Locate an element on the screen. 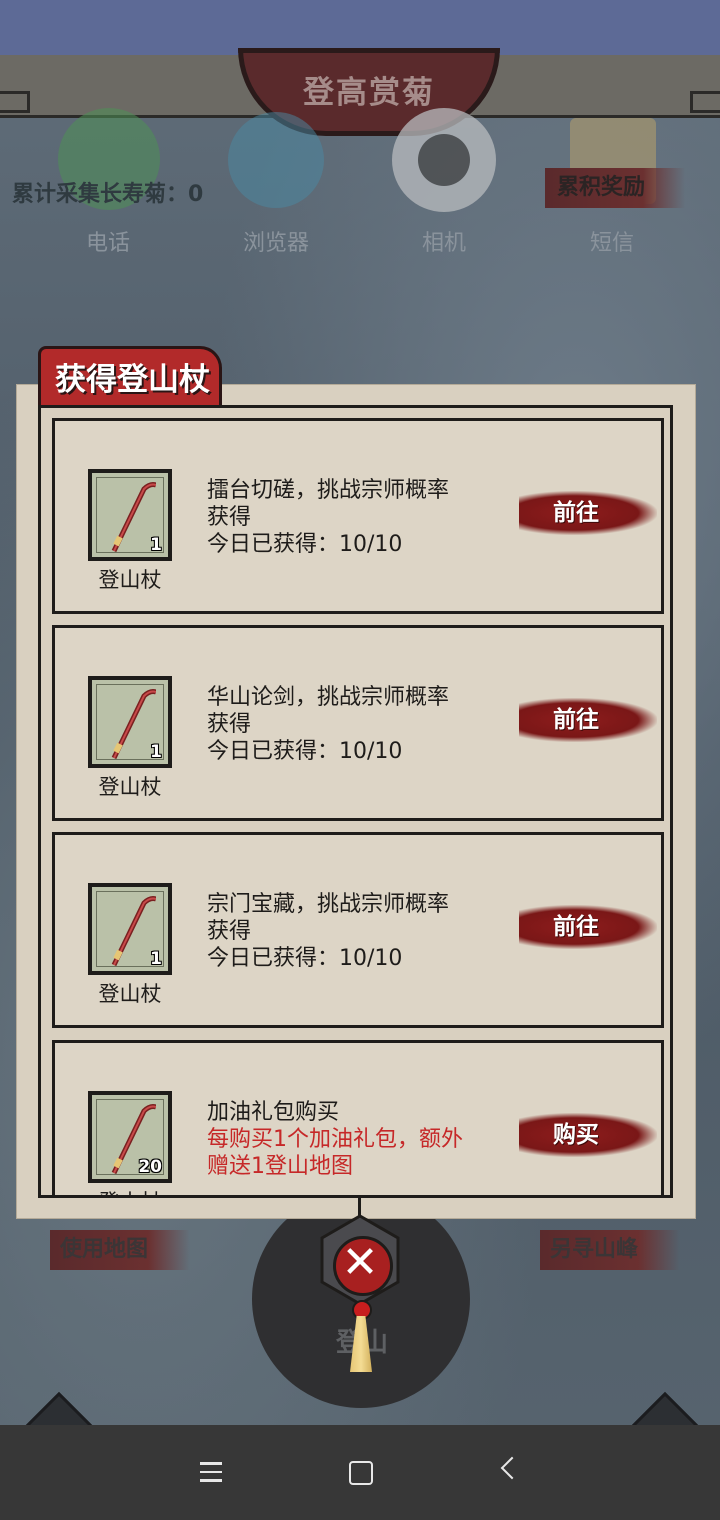  source-card: 1 登山杖 宗门宝藏，挑战宗师概率 获得 今日已获得：10/10 前往 is located at coordinates (358, 930).